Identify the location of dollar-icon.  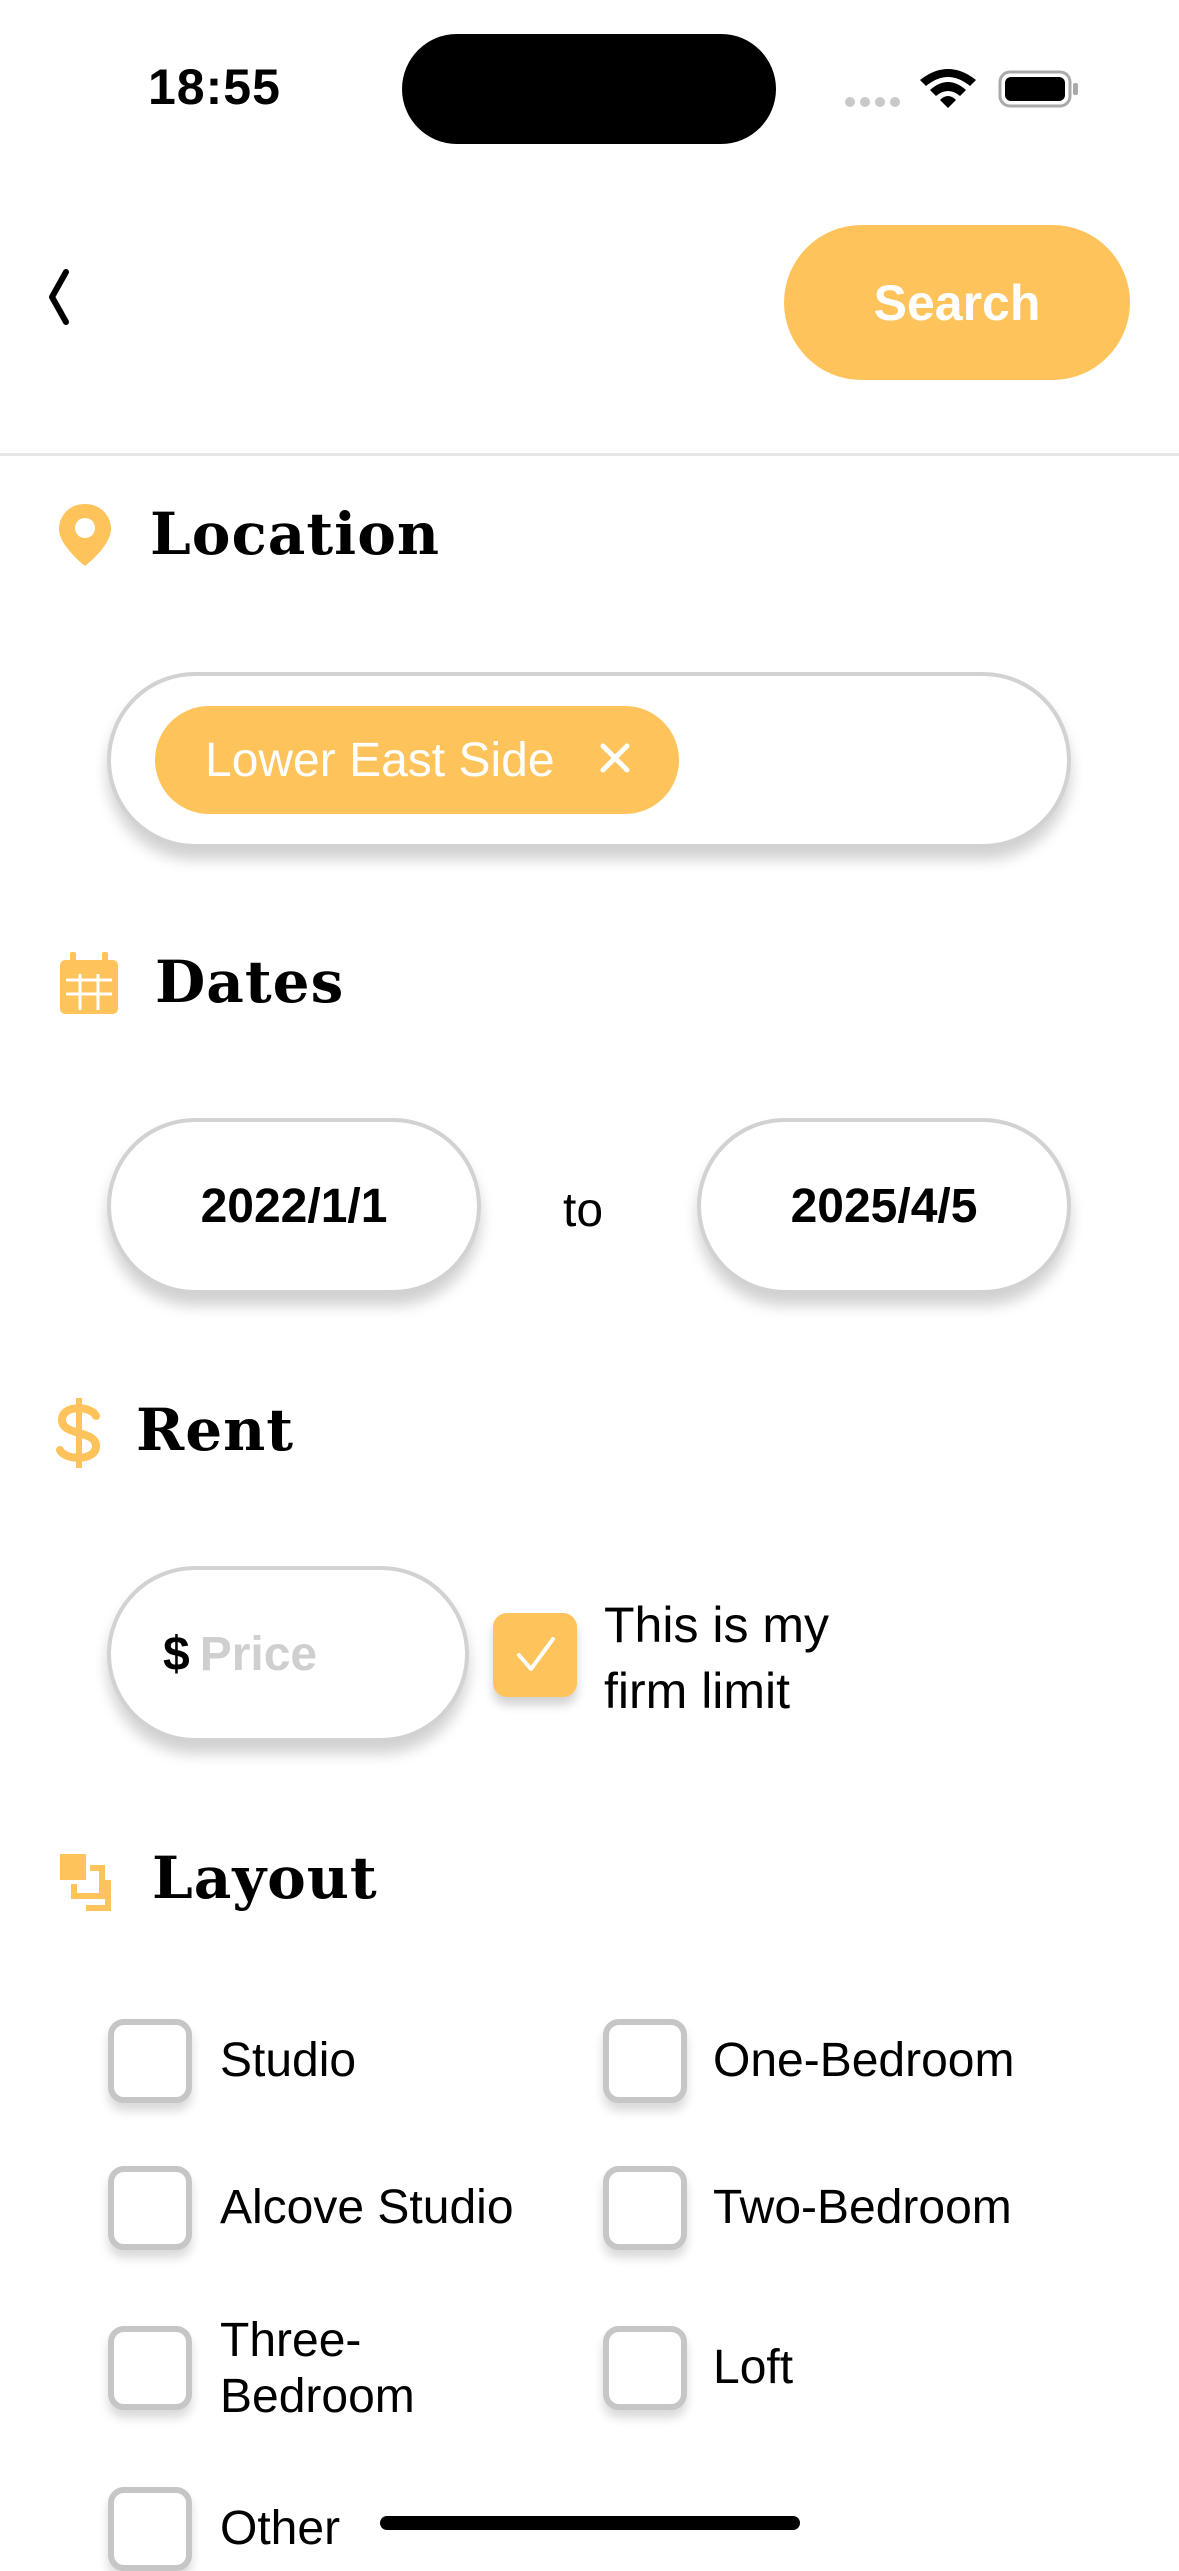
(78, 1433).